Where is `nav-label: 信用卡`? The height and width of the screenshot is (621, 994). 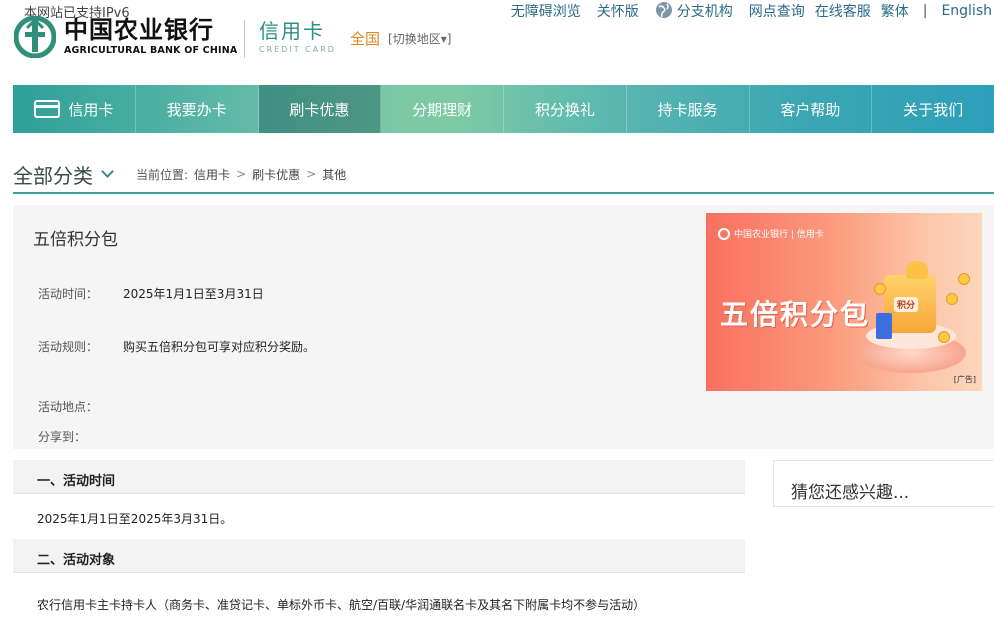 nav-label: 信用卡 is located at coordinates (91, 109).